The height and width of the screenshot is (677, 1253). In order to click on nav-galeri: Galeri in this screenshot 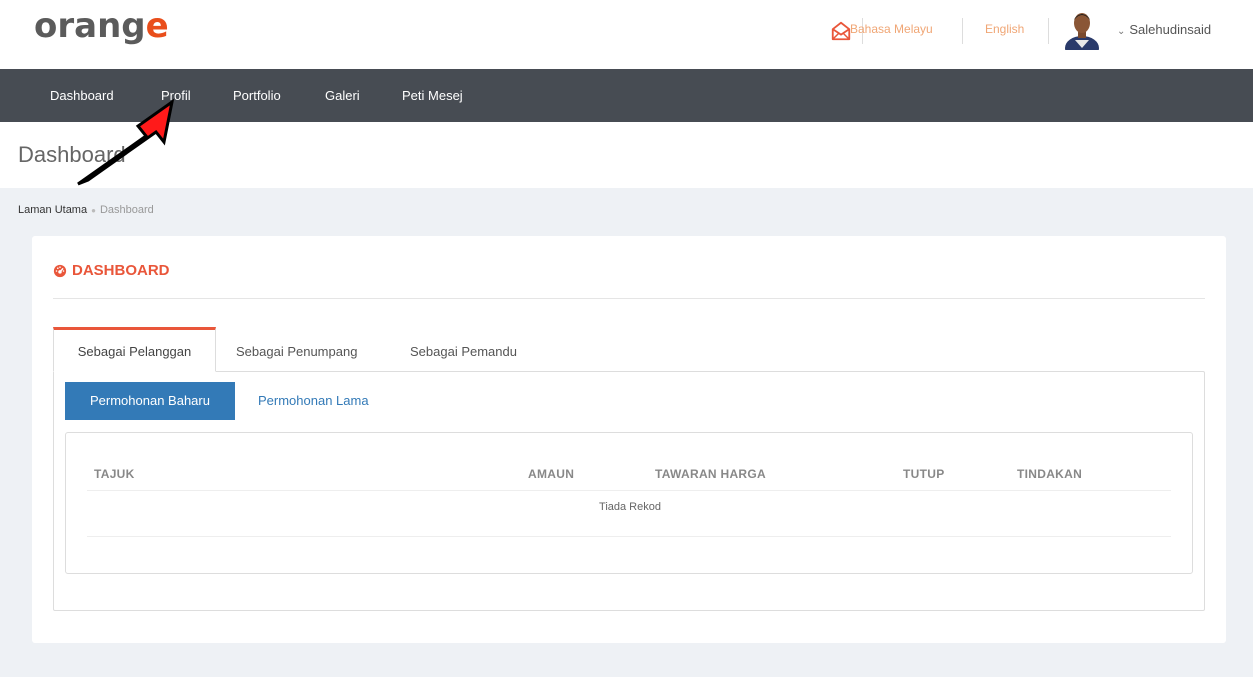, I will do `click(342, 95)`.